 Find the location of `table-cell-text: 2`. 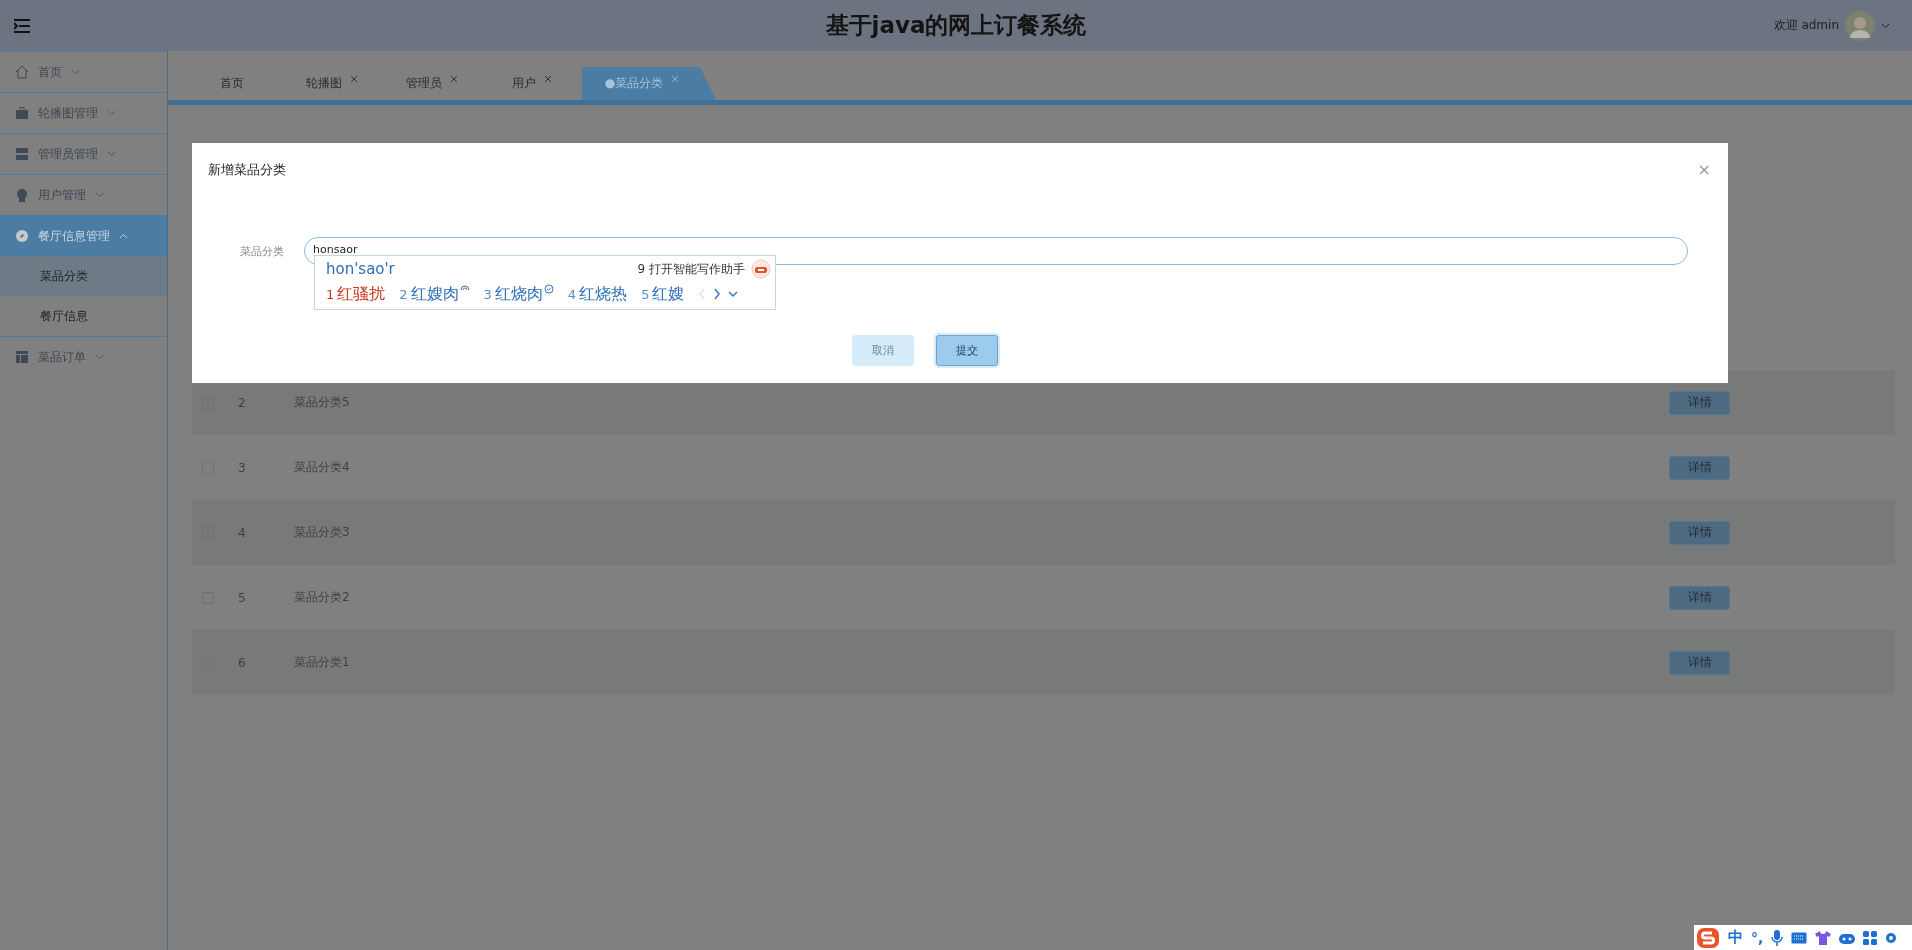

table-cell-text: 2 is located at coordinates (242, 402).